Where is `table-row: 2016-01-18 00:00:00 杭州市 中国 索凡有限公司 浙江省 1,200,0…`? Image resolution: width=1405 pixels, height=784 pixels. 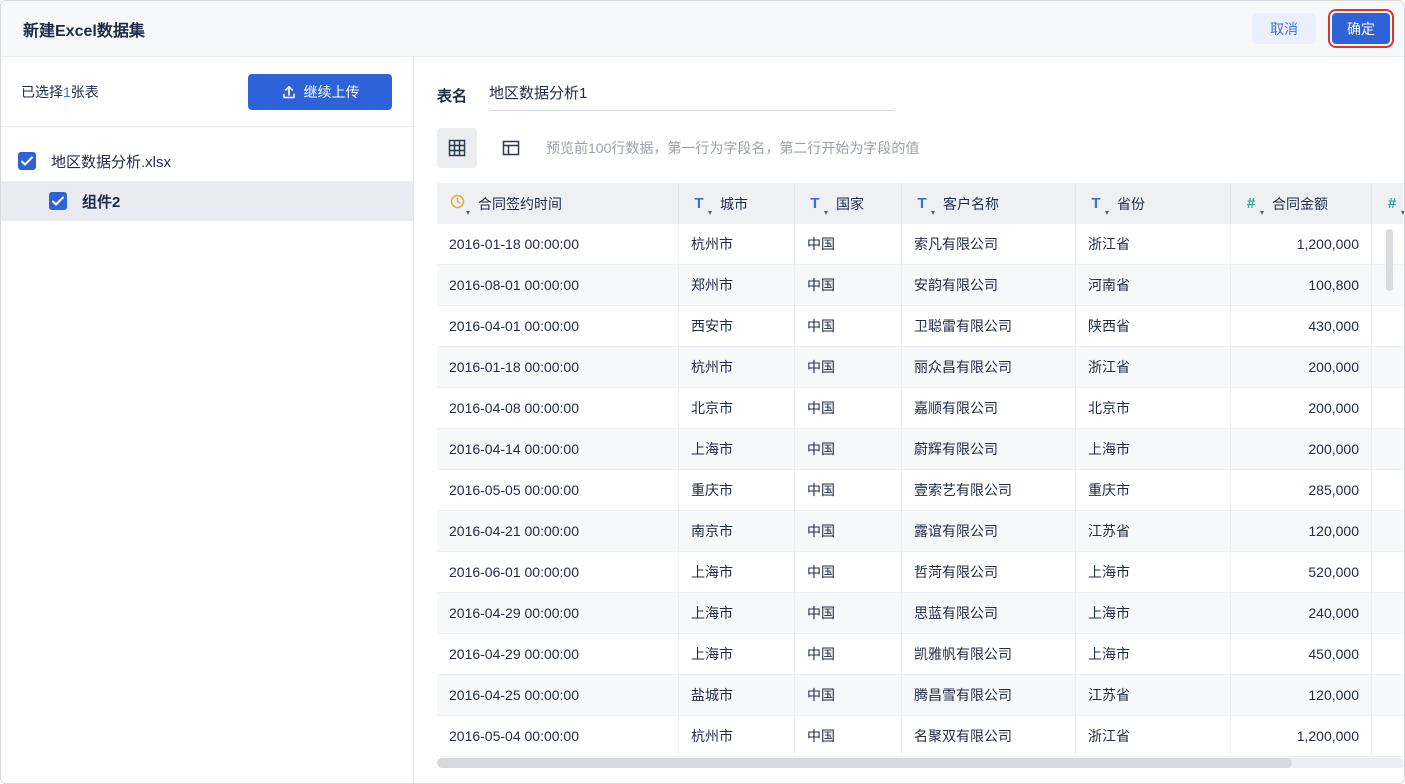 table-row: 2016-01-18 00:00:00 杭州市 中国 索凡有限公司 浙江省 1,200,0… is located at coordinates (920, 244).